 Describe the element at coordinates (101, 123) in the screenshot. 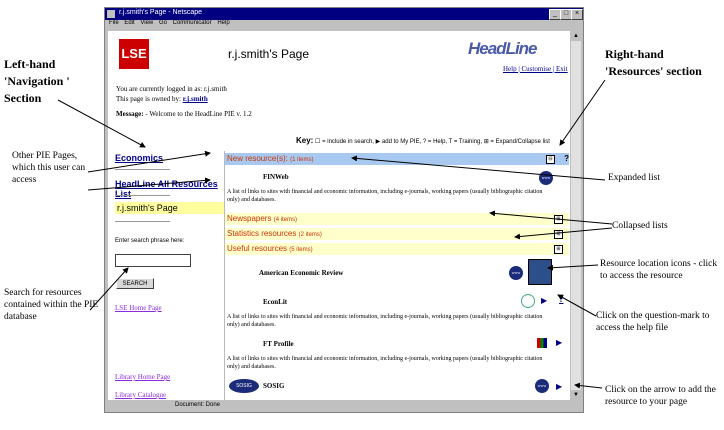

I see `arrow-left-hand` at that location.